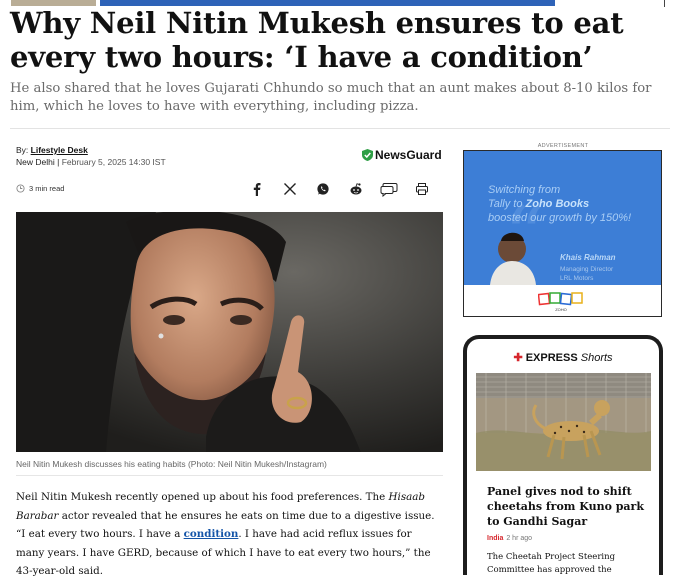 This screenshot has width=678, height=581. I want to click on ad-line-1: Switching from, so click(524, 190).